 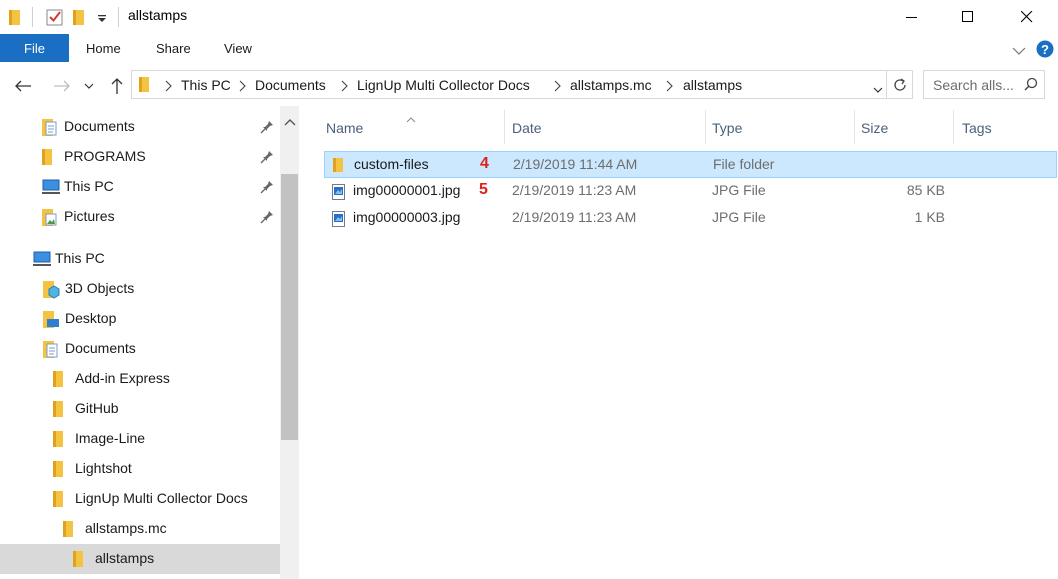 What do you see at coordinates (527, 128) in the screenshot?
I see `column-label: Date` at bounding box center [527, 128].